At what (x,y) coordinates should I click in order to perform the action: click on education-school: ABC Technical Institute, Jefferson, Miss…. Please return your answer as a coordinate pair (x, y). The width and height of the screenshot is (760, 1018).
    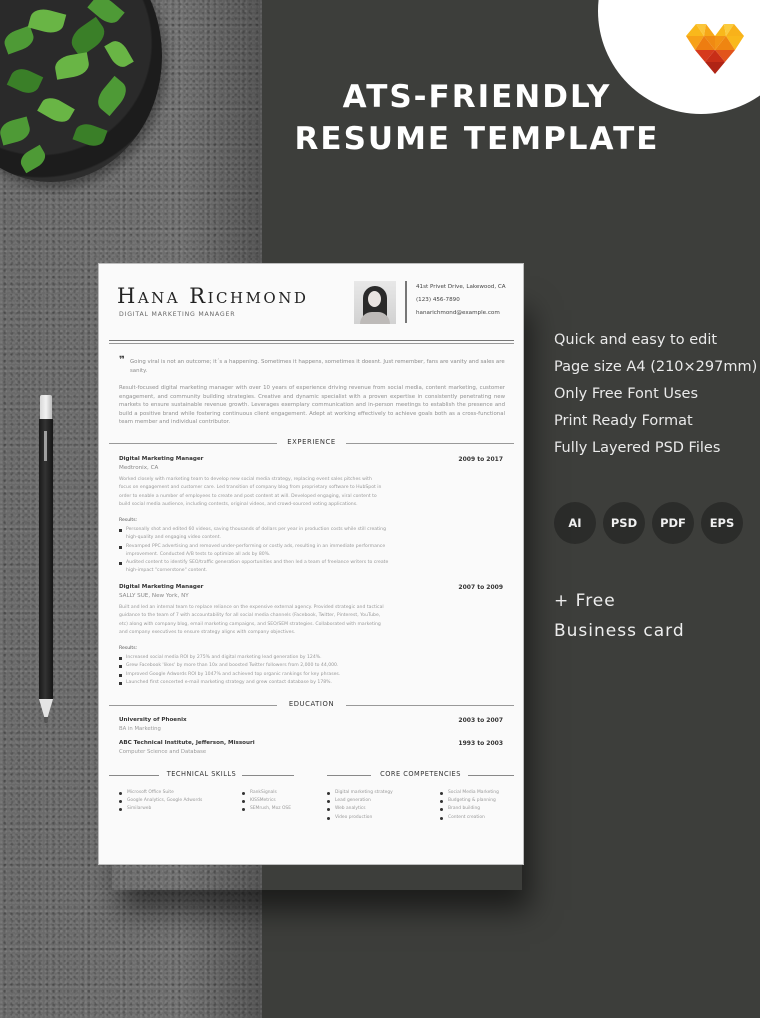
    Looking at the image, I should click on (187, 743).